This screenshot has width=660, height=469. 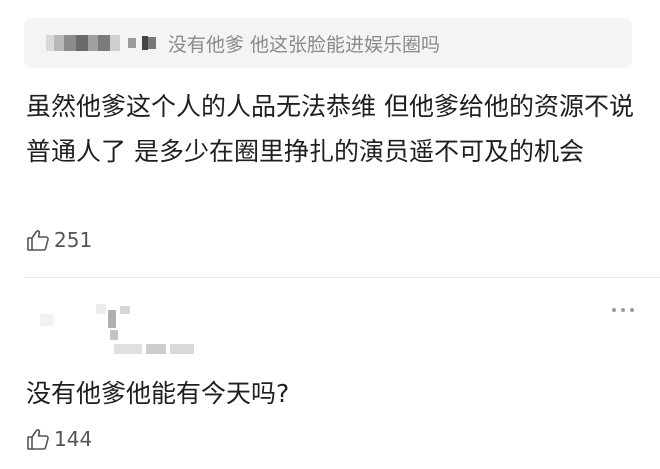 What do you see at coordinates (73, 439) in the screenshot?
I see `like-count: 144` at bounding box center [73, 439].